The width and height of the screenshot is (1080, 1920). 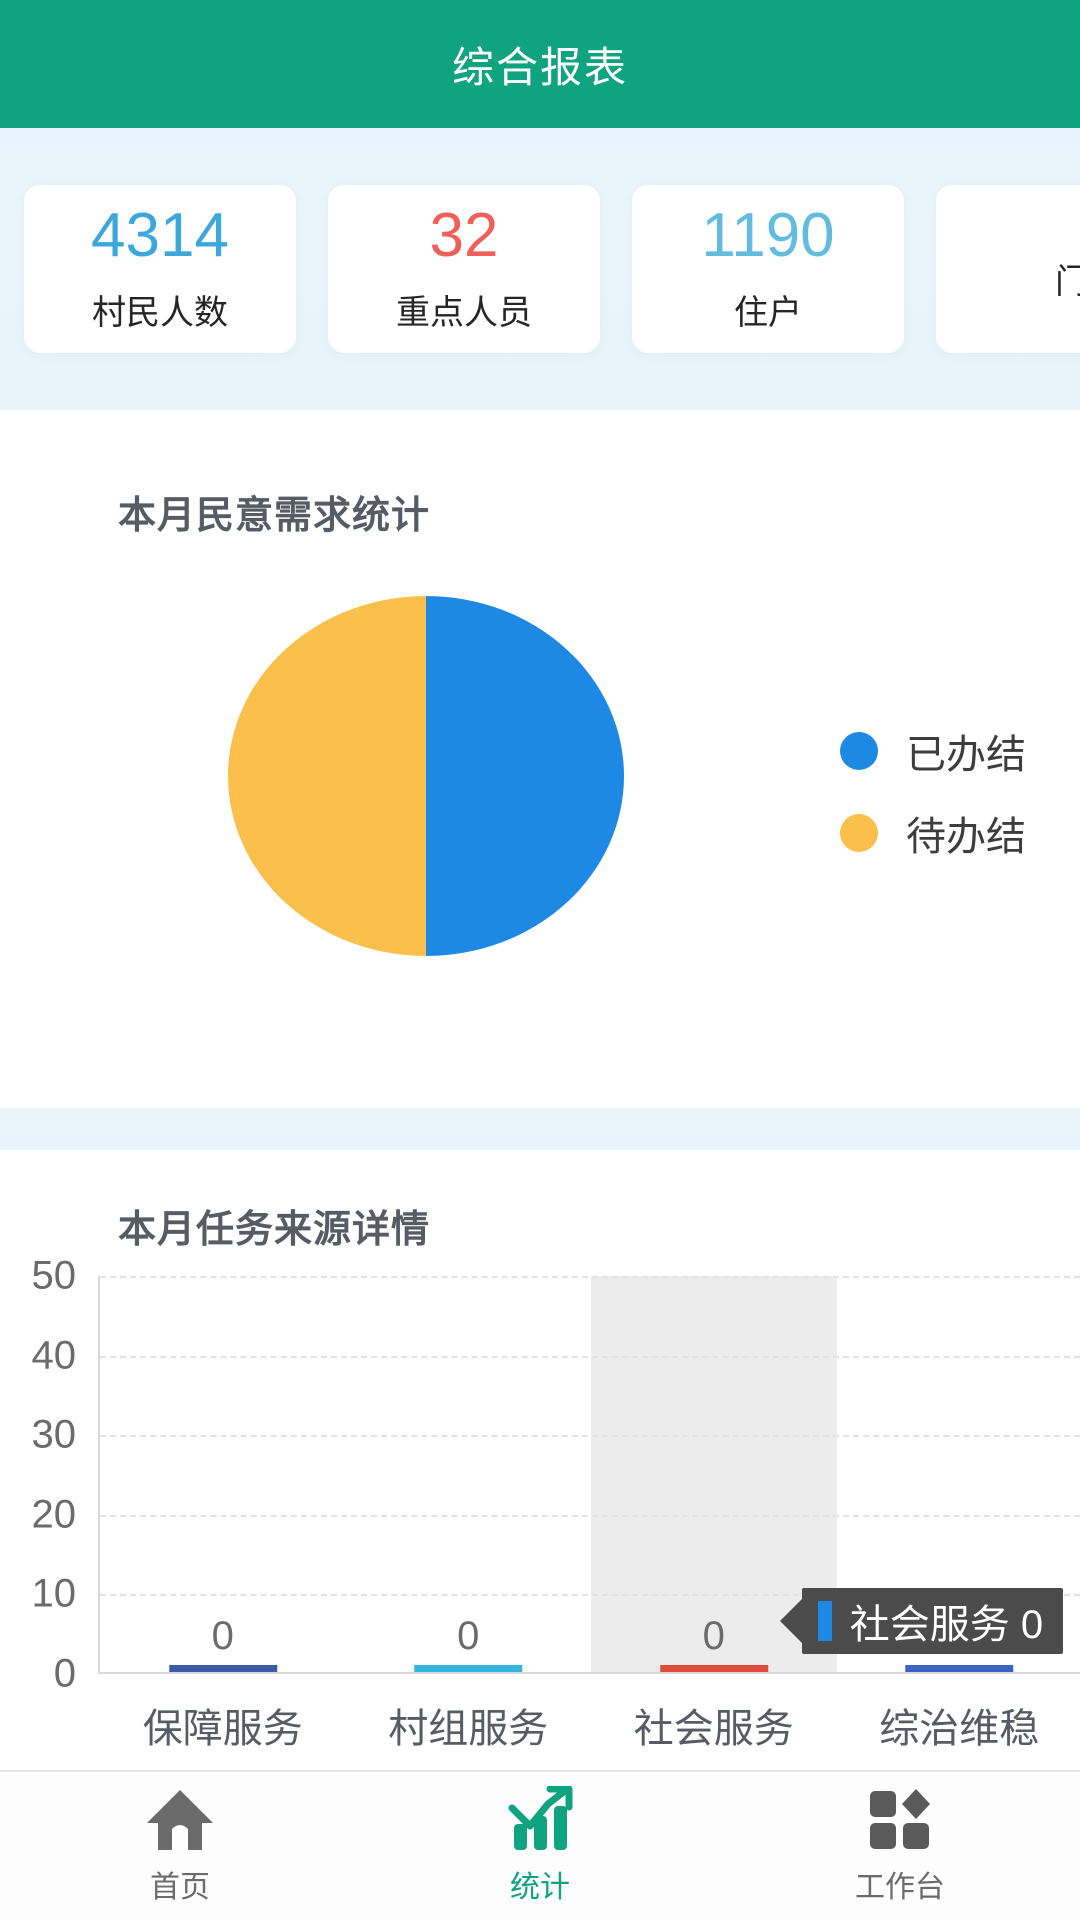 I want to click on y-axis-tick-label: 50, so click(x=54, y=1275).